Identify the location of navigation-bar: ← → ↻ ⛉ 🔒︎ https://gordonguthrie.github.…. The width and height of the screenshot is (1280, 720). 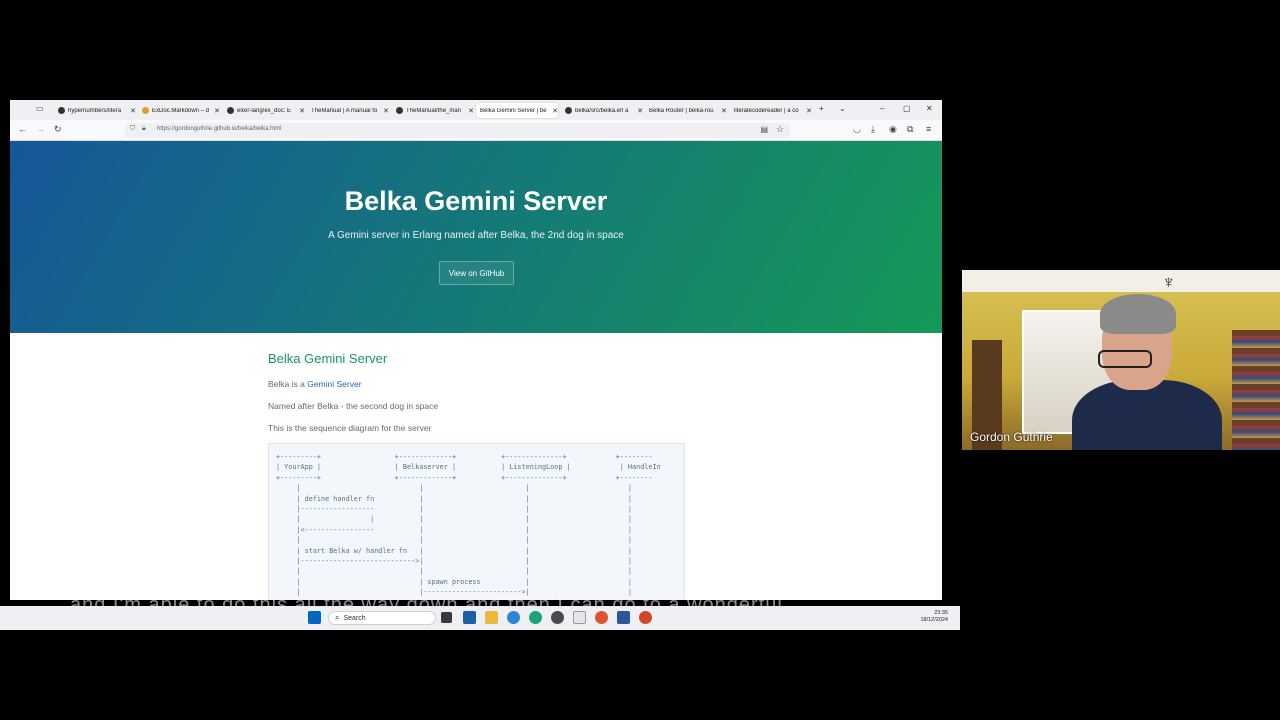
(476, 130).